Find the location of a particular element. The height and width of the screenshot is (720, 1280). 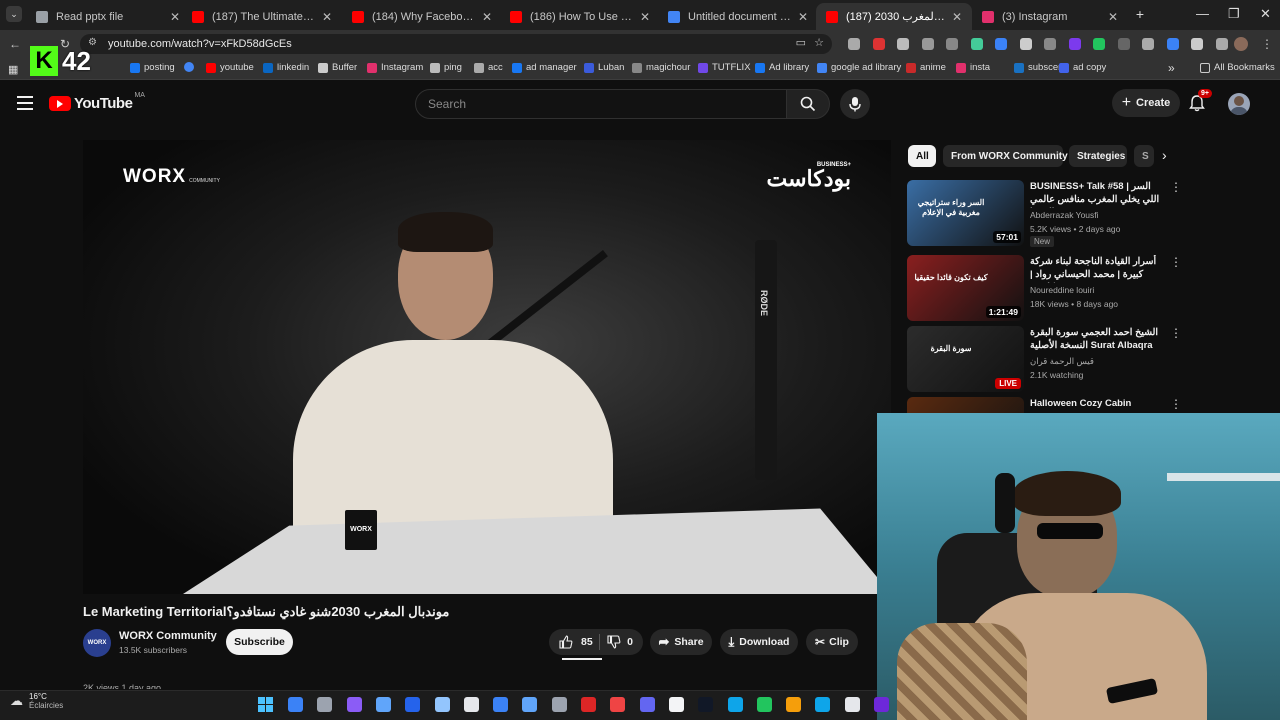

browser-tab: (184) Why Facebook Ads Are ✕ is located at coordinates (422, 16).